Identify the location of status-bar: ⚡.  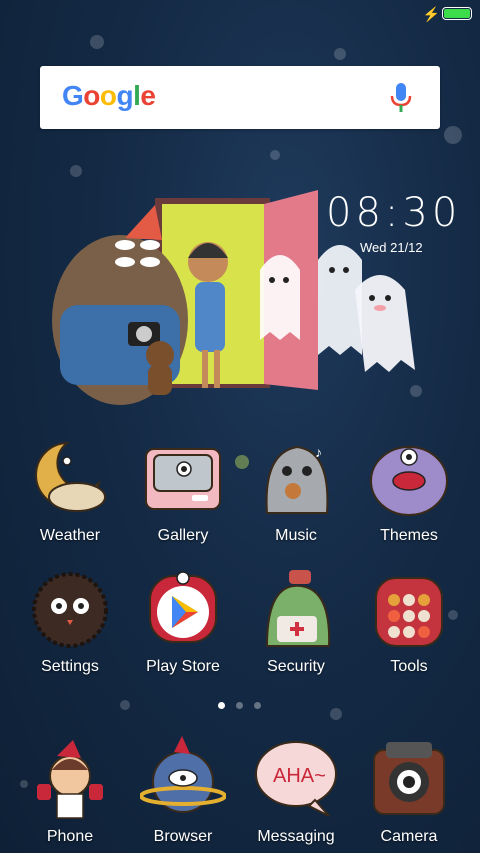
(240, 14).